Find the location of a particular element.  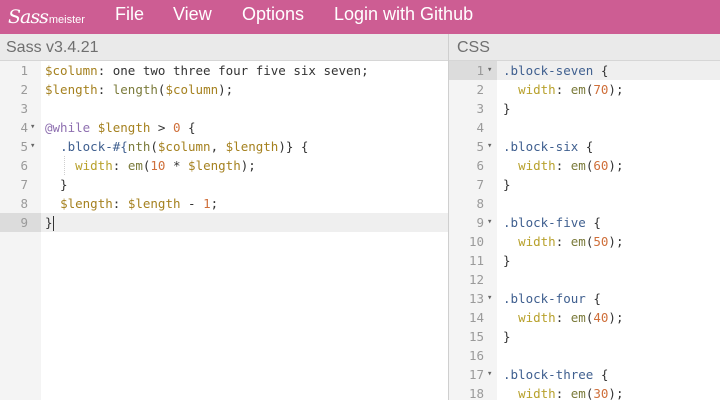

code-text: width: em(50); is located at coordinates (563, 241).